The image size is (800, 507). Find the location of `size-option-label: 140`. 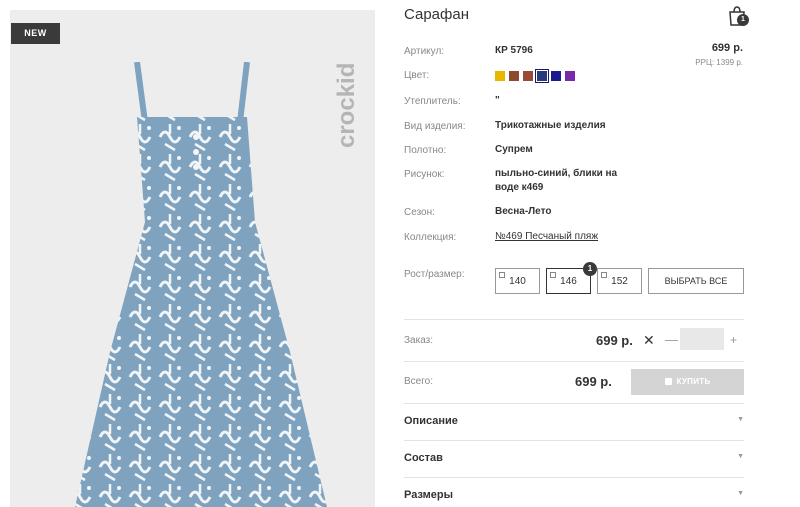

size-option-label: 140 is located at coordinates (517, 281).